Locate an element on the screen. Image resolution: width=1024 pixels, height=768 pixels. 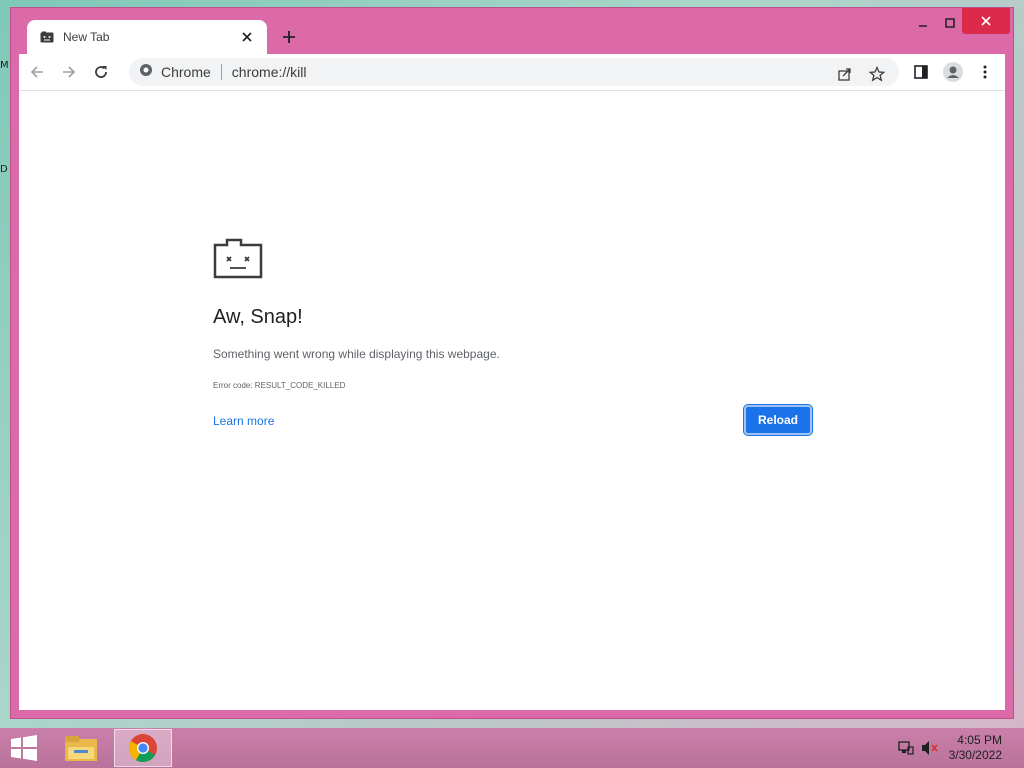
desktop-icon-label: D is located at coordinates (4, 169).